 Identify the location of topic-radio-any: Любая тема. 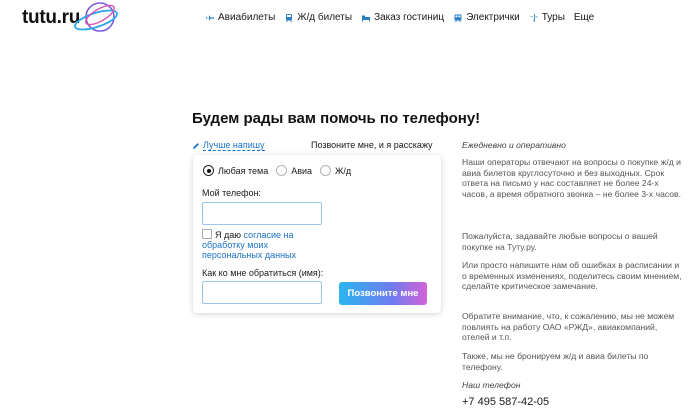
(235, 170).